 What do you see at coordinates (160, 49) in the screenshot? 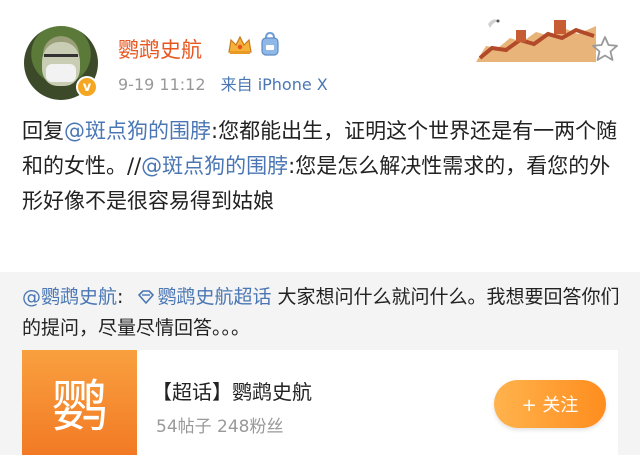
I see `username: 鹦鹉史航` at bounding box center [160, 49].